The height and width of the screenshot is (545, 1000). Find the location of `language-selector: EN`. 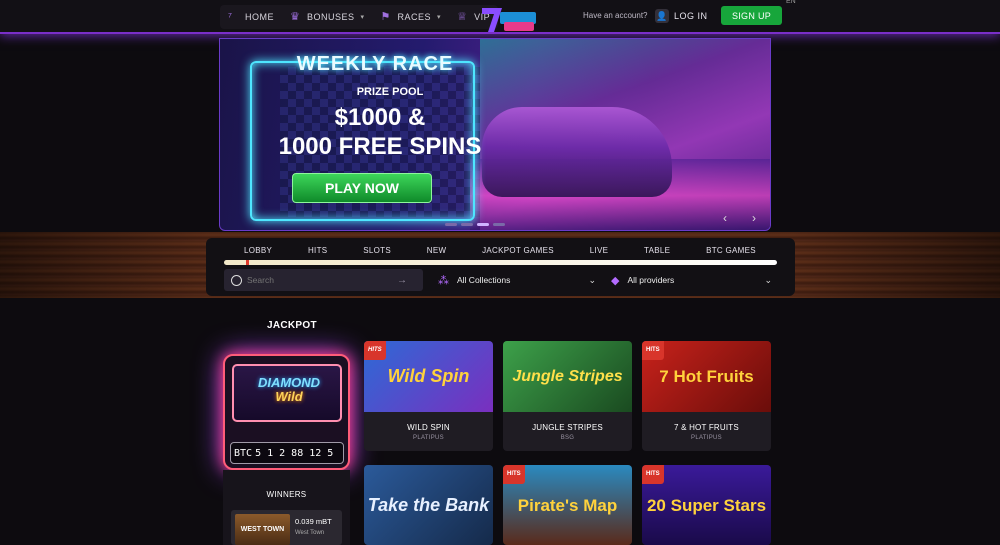

language-selector: EN is located at coordinates (791, 2).